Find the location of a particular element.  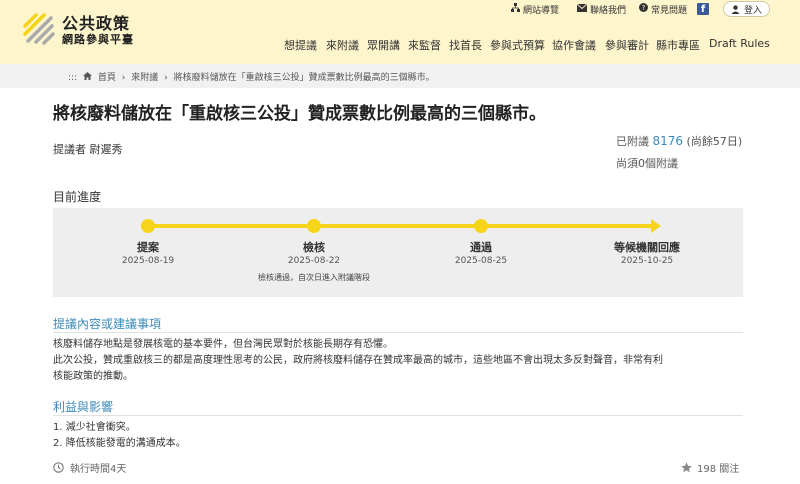

signatures-needed: 尚須0個附議 is located at coordinates (647, 163).